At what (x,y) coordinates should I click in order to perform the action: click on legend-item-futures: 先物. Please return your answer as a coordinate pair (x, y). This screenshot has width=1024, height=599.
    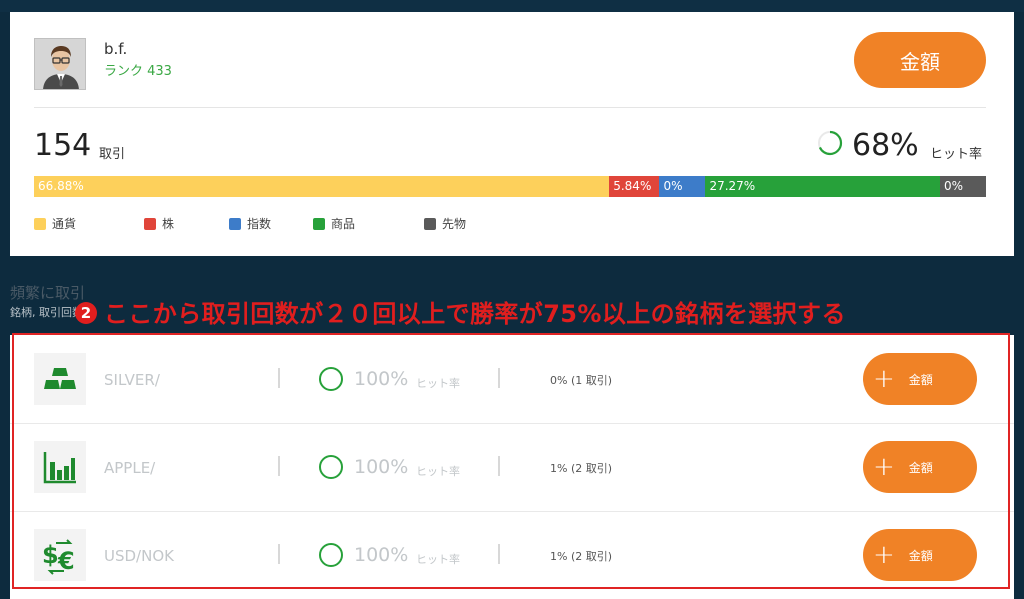
    Looking at the image, I should click on (445, 223).